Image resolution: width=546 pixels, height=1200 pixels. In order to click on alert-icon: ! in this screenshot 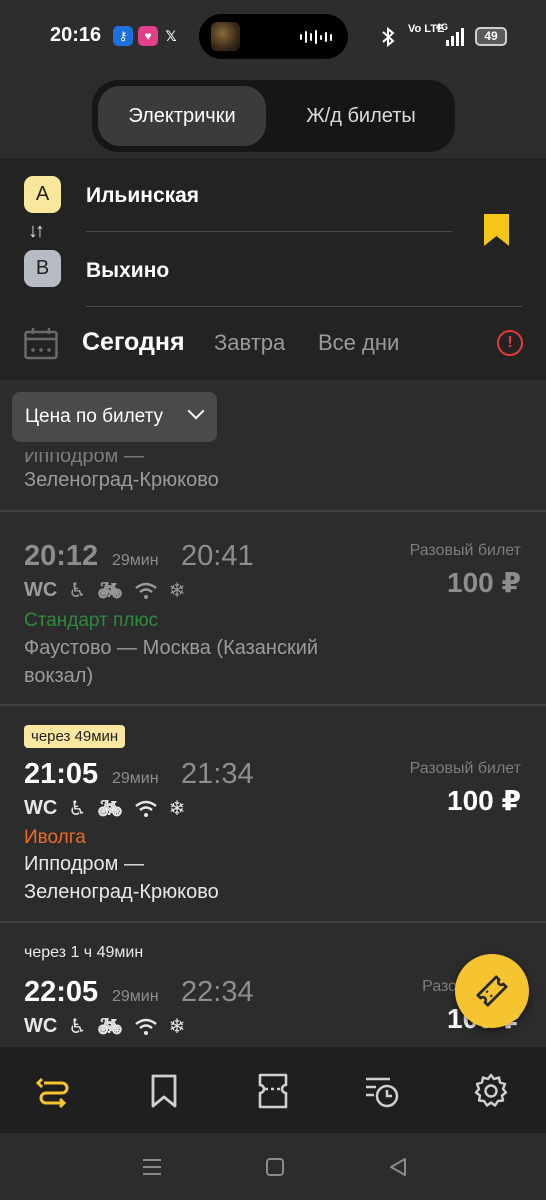, I will do `click(510, 343)`.